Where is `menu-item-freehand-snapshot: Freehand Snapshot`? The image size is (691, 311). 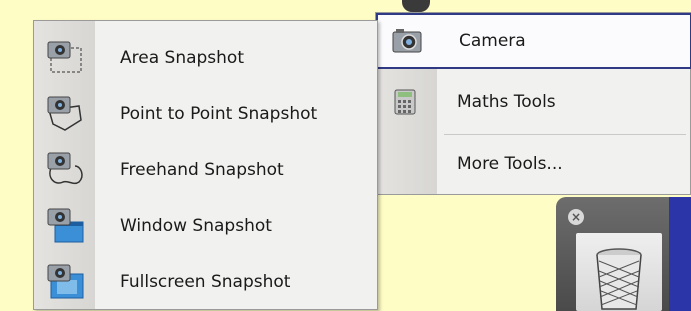 menu-item-freehand-snapshot: Freehand Snapshot is located at coordinates (205, 170).